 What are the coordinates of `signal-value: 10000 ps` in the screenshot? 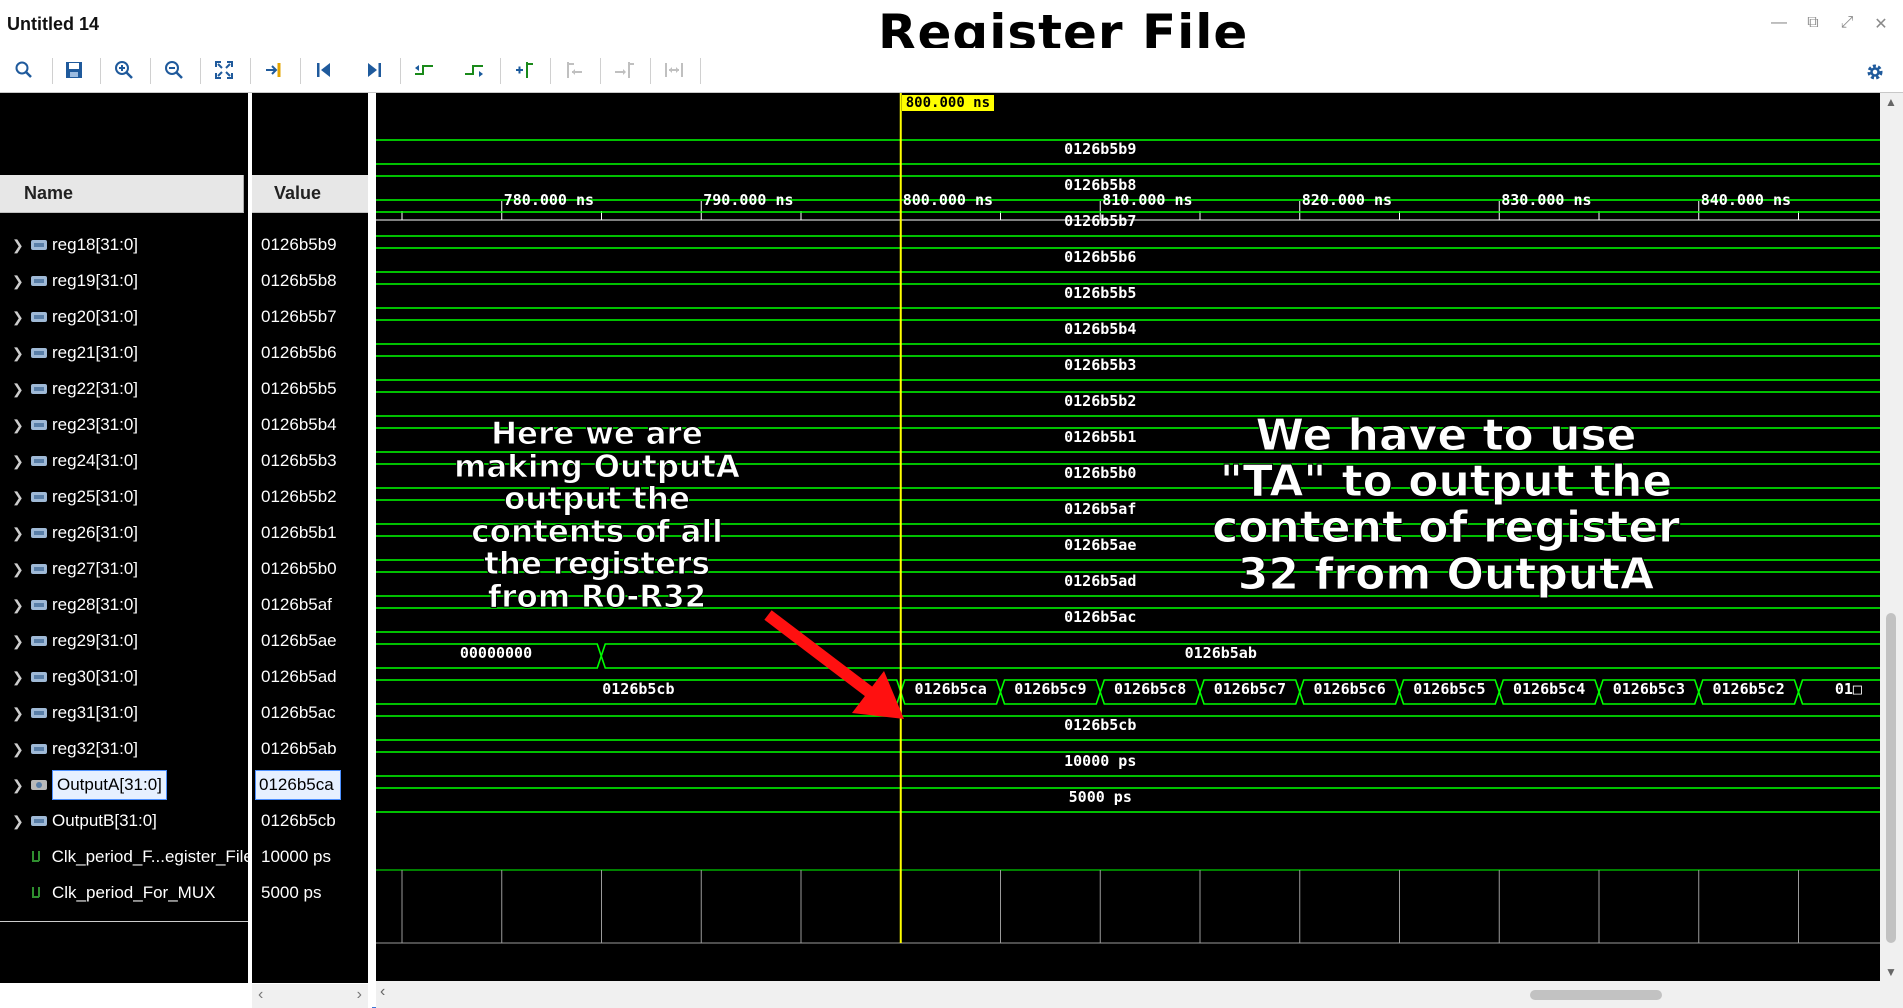 It's located at (310, 857).